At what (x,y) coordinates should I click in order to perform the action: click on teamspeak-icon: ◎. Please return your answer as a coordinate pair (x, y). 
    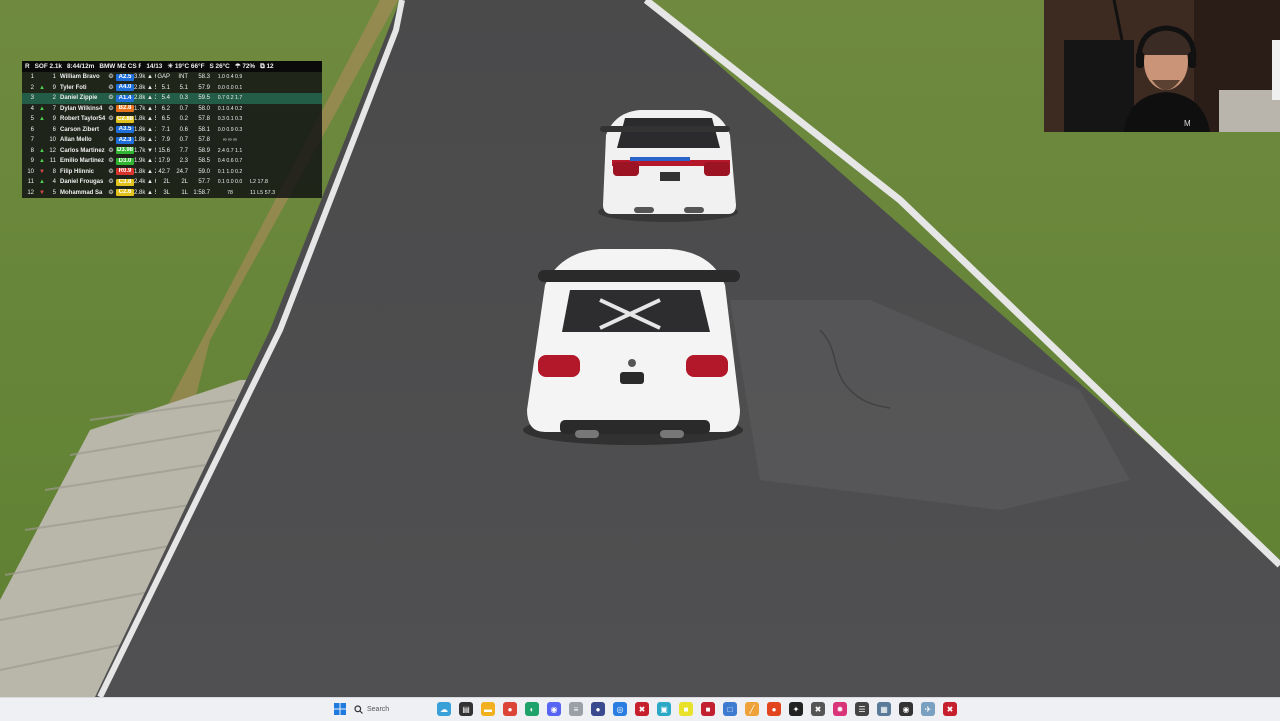
    Looking at the image, I should click on (620, 709).